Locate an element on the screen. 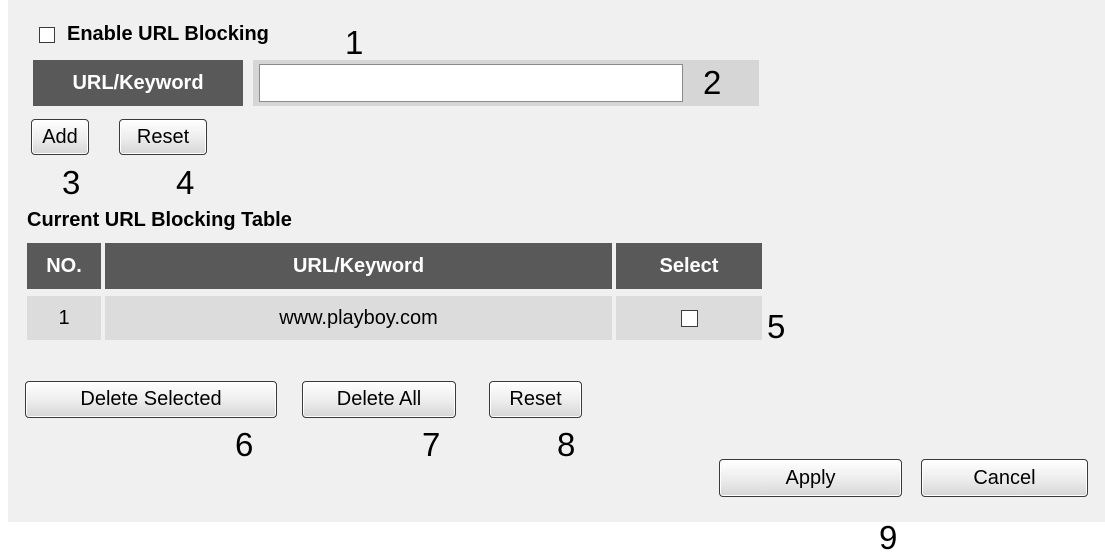 This screenshot has height=556, width=1105. delete-all-button: Delete All is located at coordinates (379, 399).